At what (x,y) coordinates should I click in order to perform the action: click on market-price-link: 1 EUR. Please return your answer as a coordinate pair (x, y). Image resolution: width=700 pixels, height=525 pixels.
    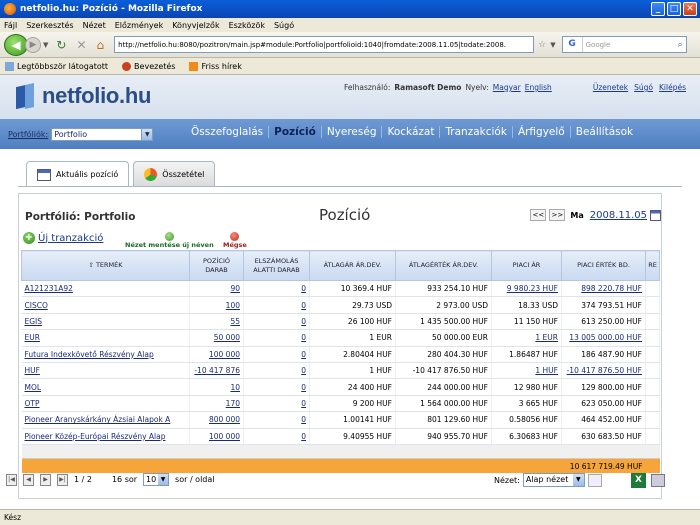
    Looking at the image, I should click on (546, 337).